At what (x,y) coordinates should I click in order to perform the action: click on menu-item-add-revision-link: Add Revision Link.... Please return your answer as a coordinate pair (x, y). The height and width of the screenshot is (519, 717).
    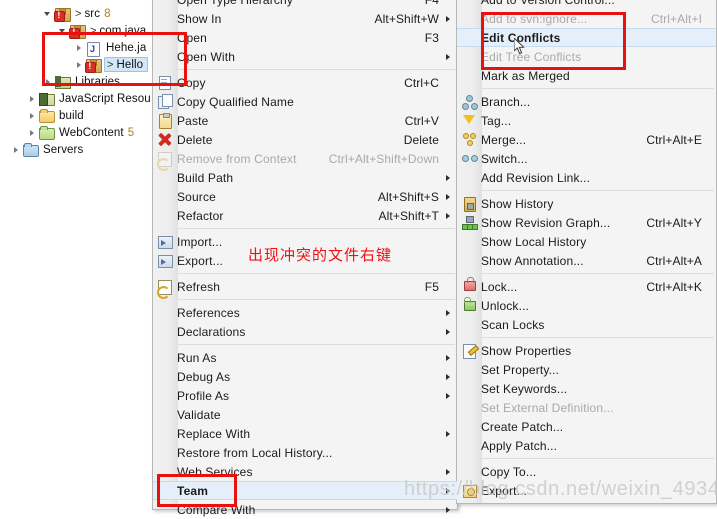
    Looking at the image, I should click on (586, 177).